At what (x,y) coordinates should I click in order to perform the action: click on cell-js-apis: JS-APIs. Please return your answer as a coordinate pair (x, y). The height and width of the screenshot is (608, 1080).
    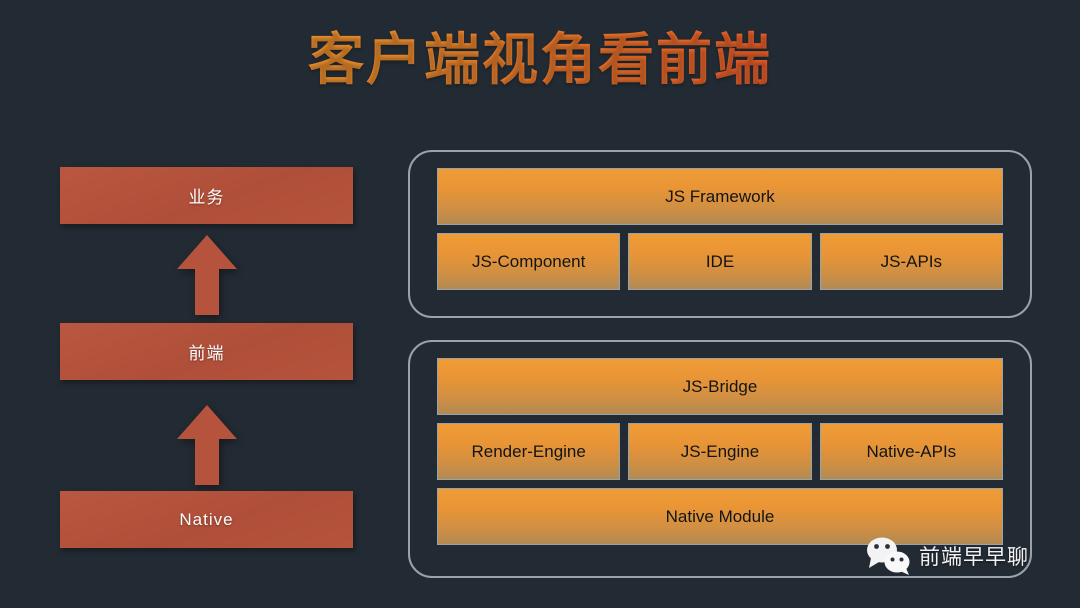
    Looking at the image, I should click on (911, 261).